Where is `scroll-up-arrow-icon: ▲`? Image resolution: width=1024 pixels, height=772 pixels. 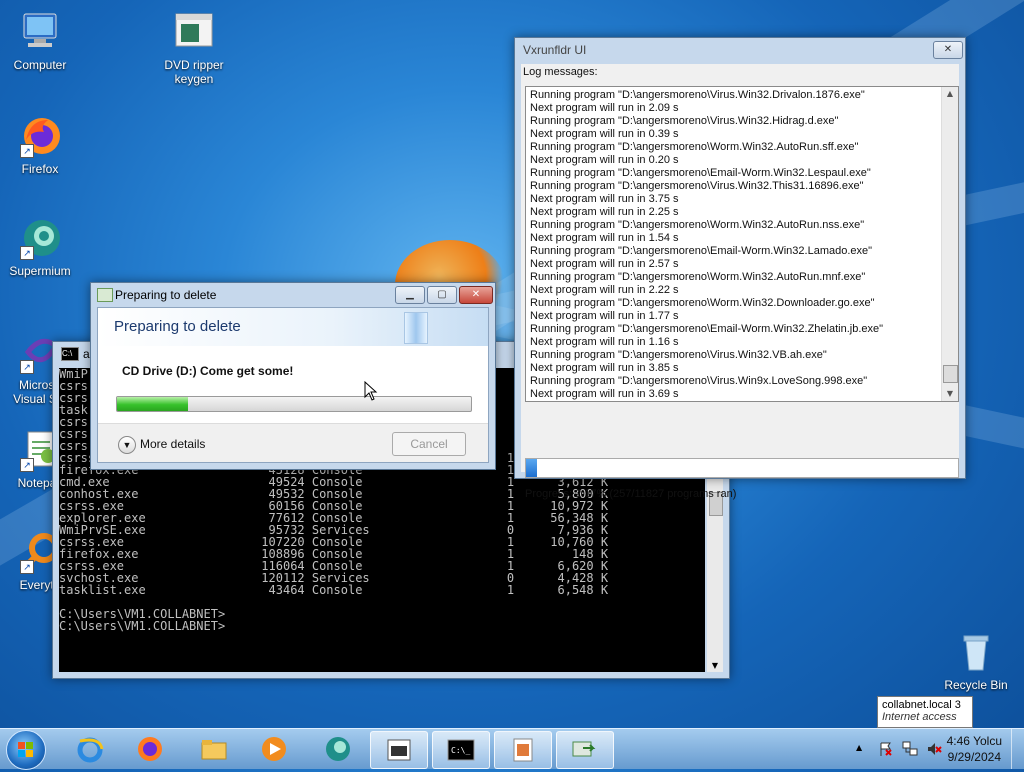 scroll-up-arrow-icon: ▲ is located at coordinates (950, 94).